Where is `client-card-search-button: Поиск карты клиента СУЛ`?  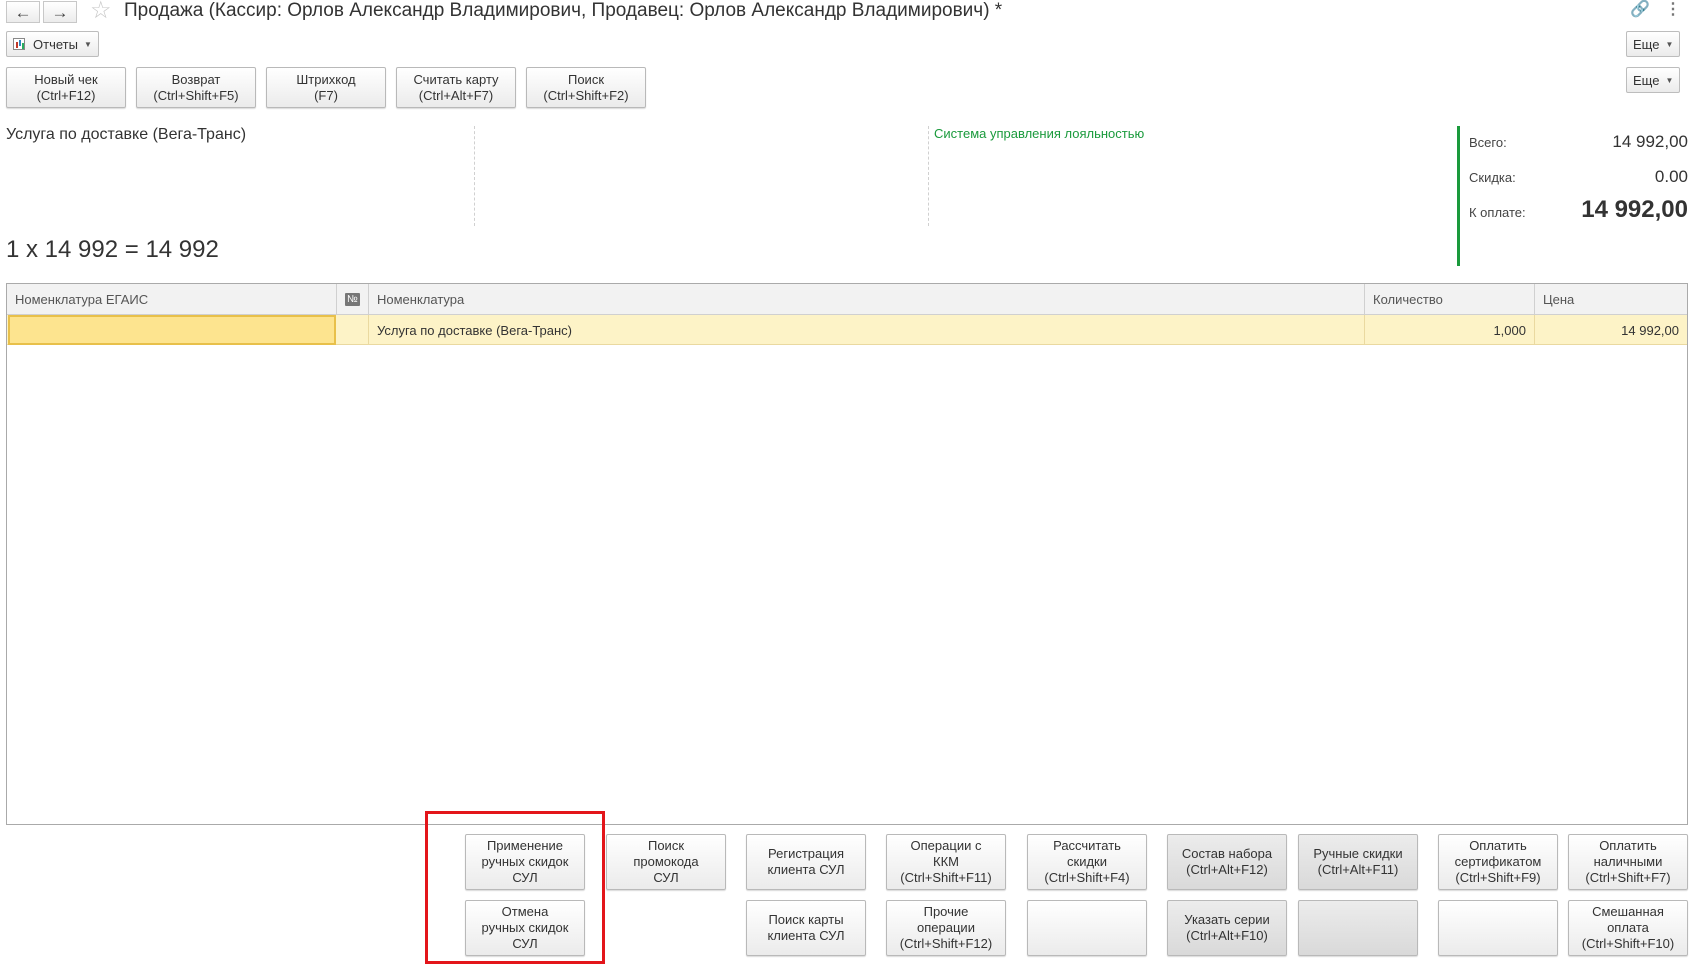
client-card-search-button: Поиск карты клиента СУЛ is located at coordinates (806, 928).